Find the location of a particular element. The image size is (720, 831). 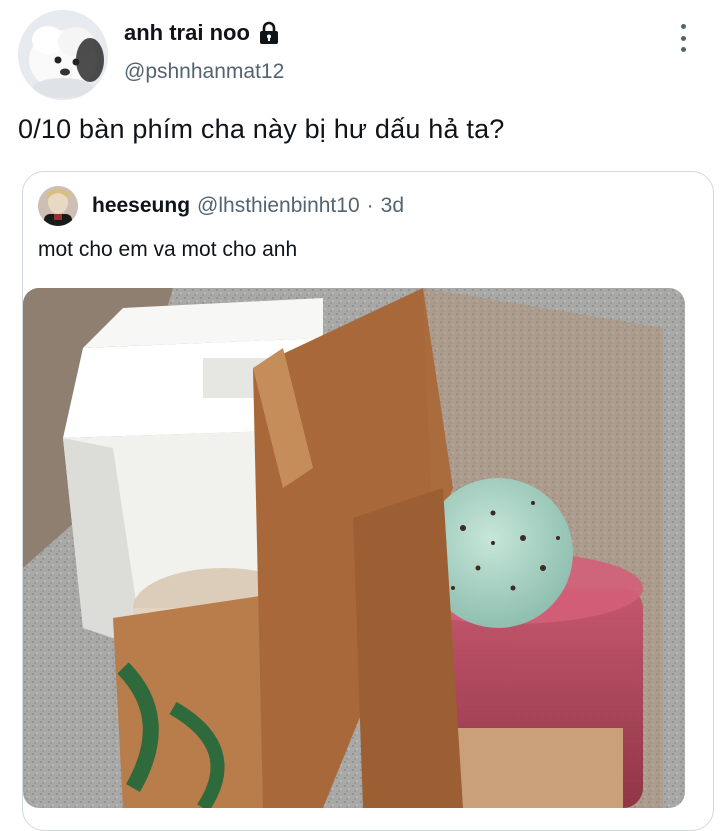

tweet-text: 0/10 bàn phím cha này bị hư dấu hả ta? is located at coordinates (261, 129).